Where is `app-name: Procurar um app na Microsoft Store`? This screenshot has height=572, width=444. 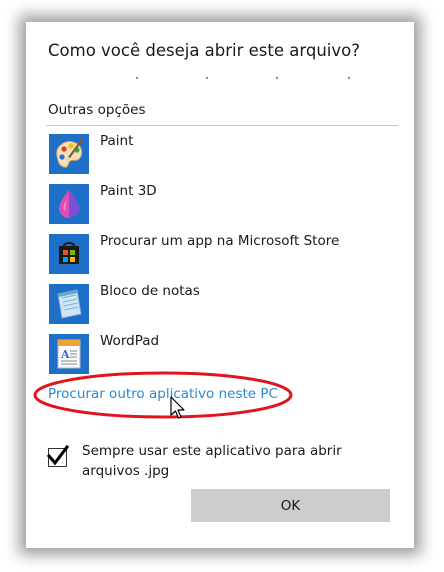
app-name: Procurar um app na Microsoft Store is located at coordinates (220, 241).